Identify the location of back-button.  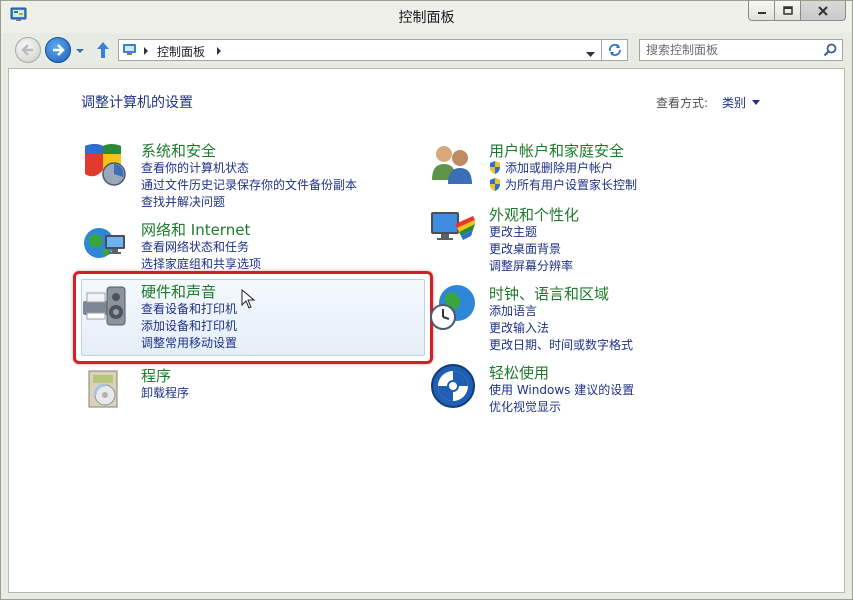
(28, 50).